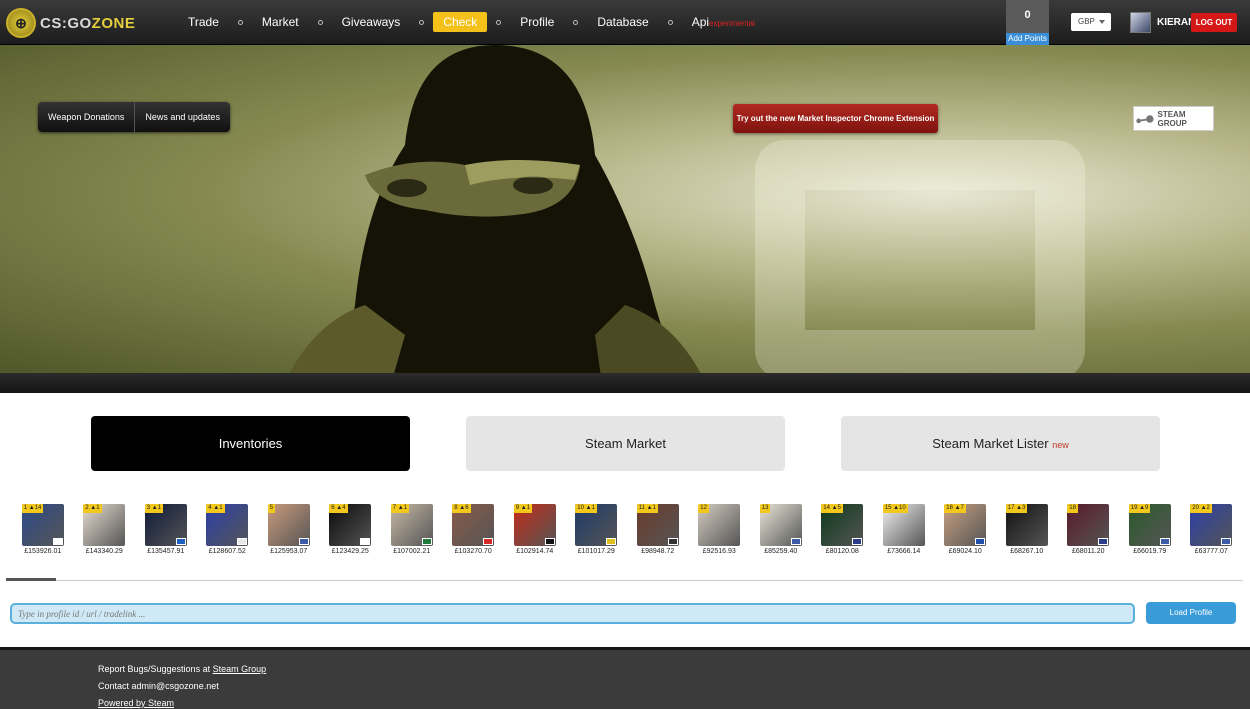  What do you see at coordinates (1149, 525) in the screenshot?
I see `inventory-avatar: 19 ▲9` at bounding box center [1149, 525].